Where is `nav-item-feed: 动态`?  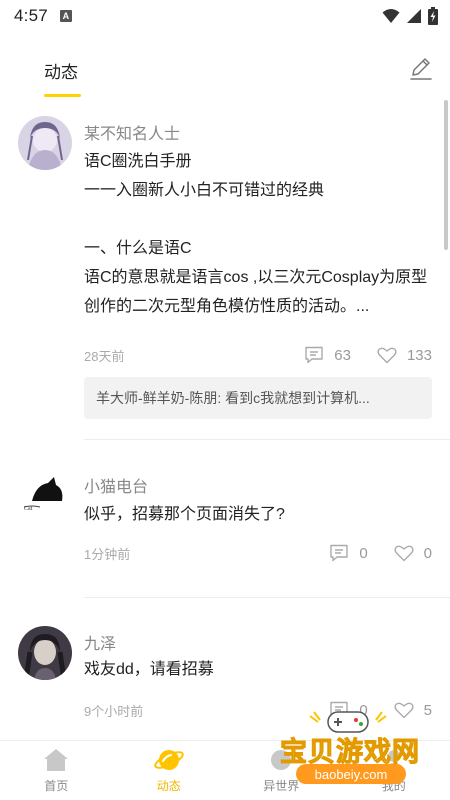 nav-item-feed: 动态 is located at coordinates (169, 770).